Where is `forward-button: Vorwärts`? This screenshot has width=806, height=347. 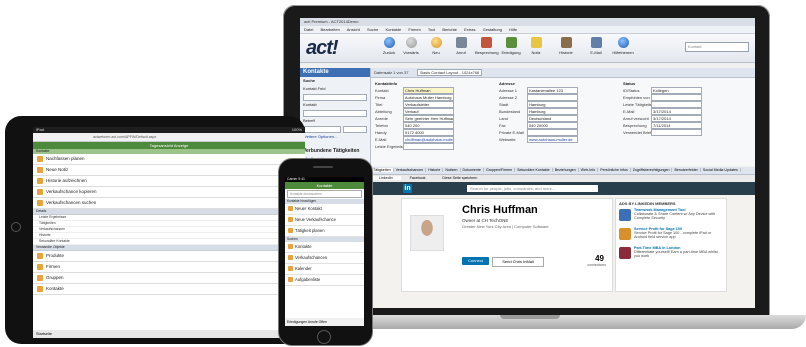 forward-button: Vorwärts is located at coordinates (411, 46).